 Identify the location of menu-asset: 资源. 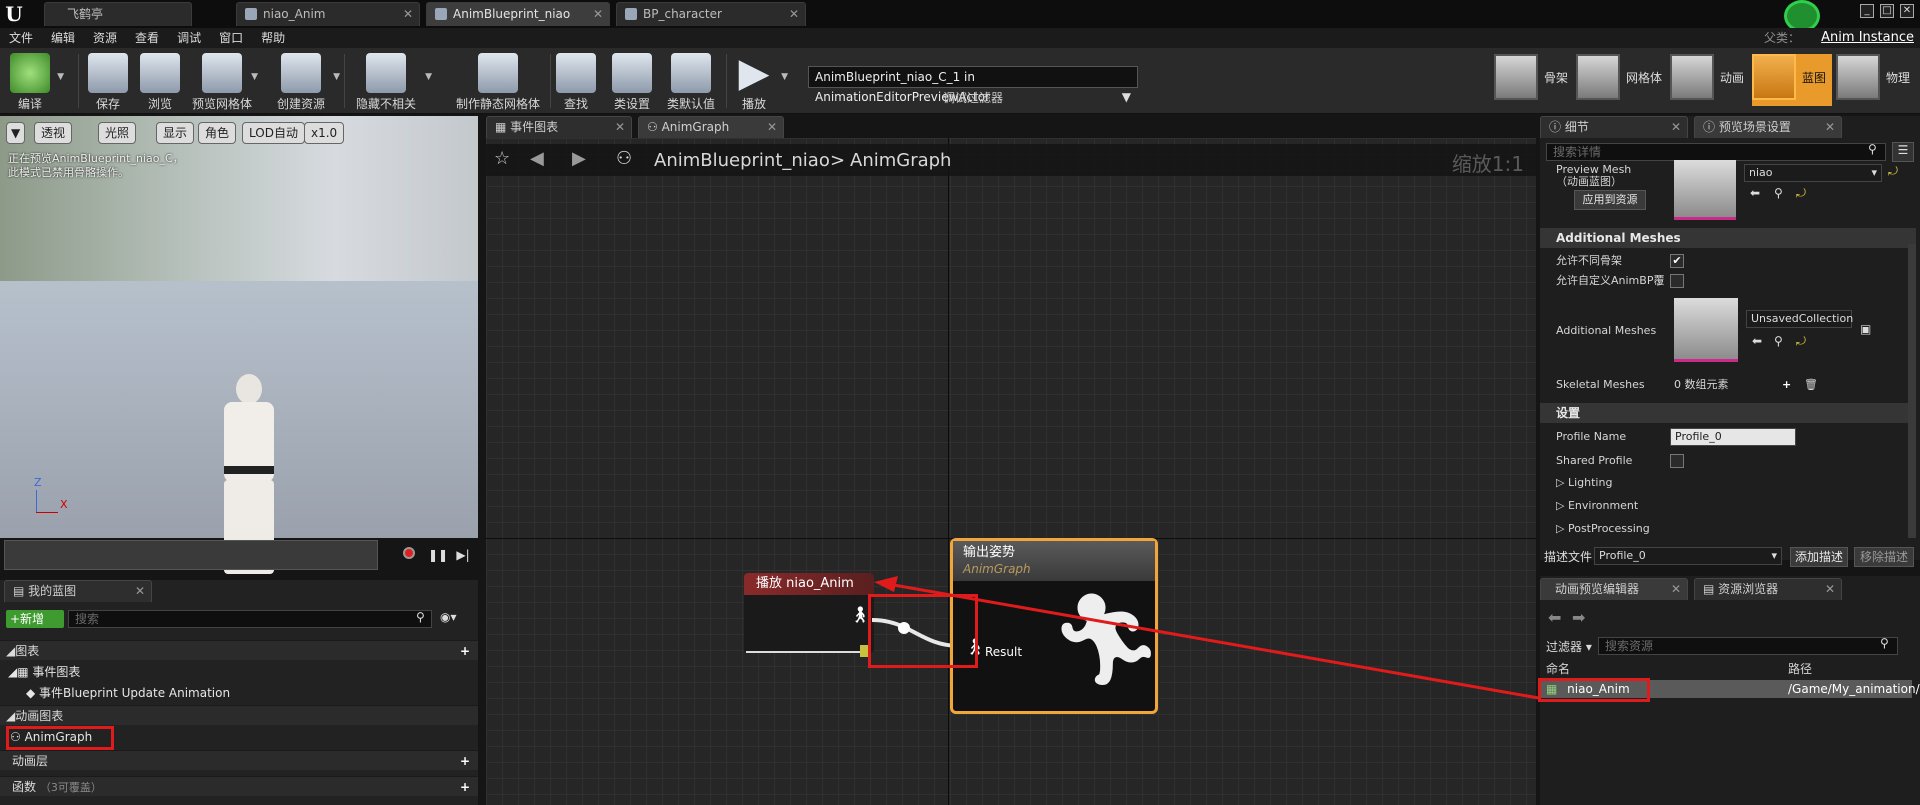
(105, 38).